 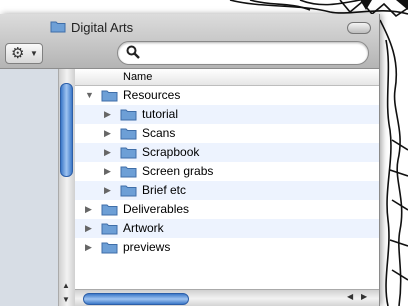 What do you see at coordinates (364, 296) in the screenshot?
I see `scroll-right-arrow-icon: ▶` at bounding box center [364, 296].